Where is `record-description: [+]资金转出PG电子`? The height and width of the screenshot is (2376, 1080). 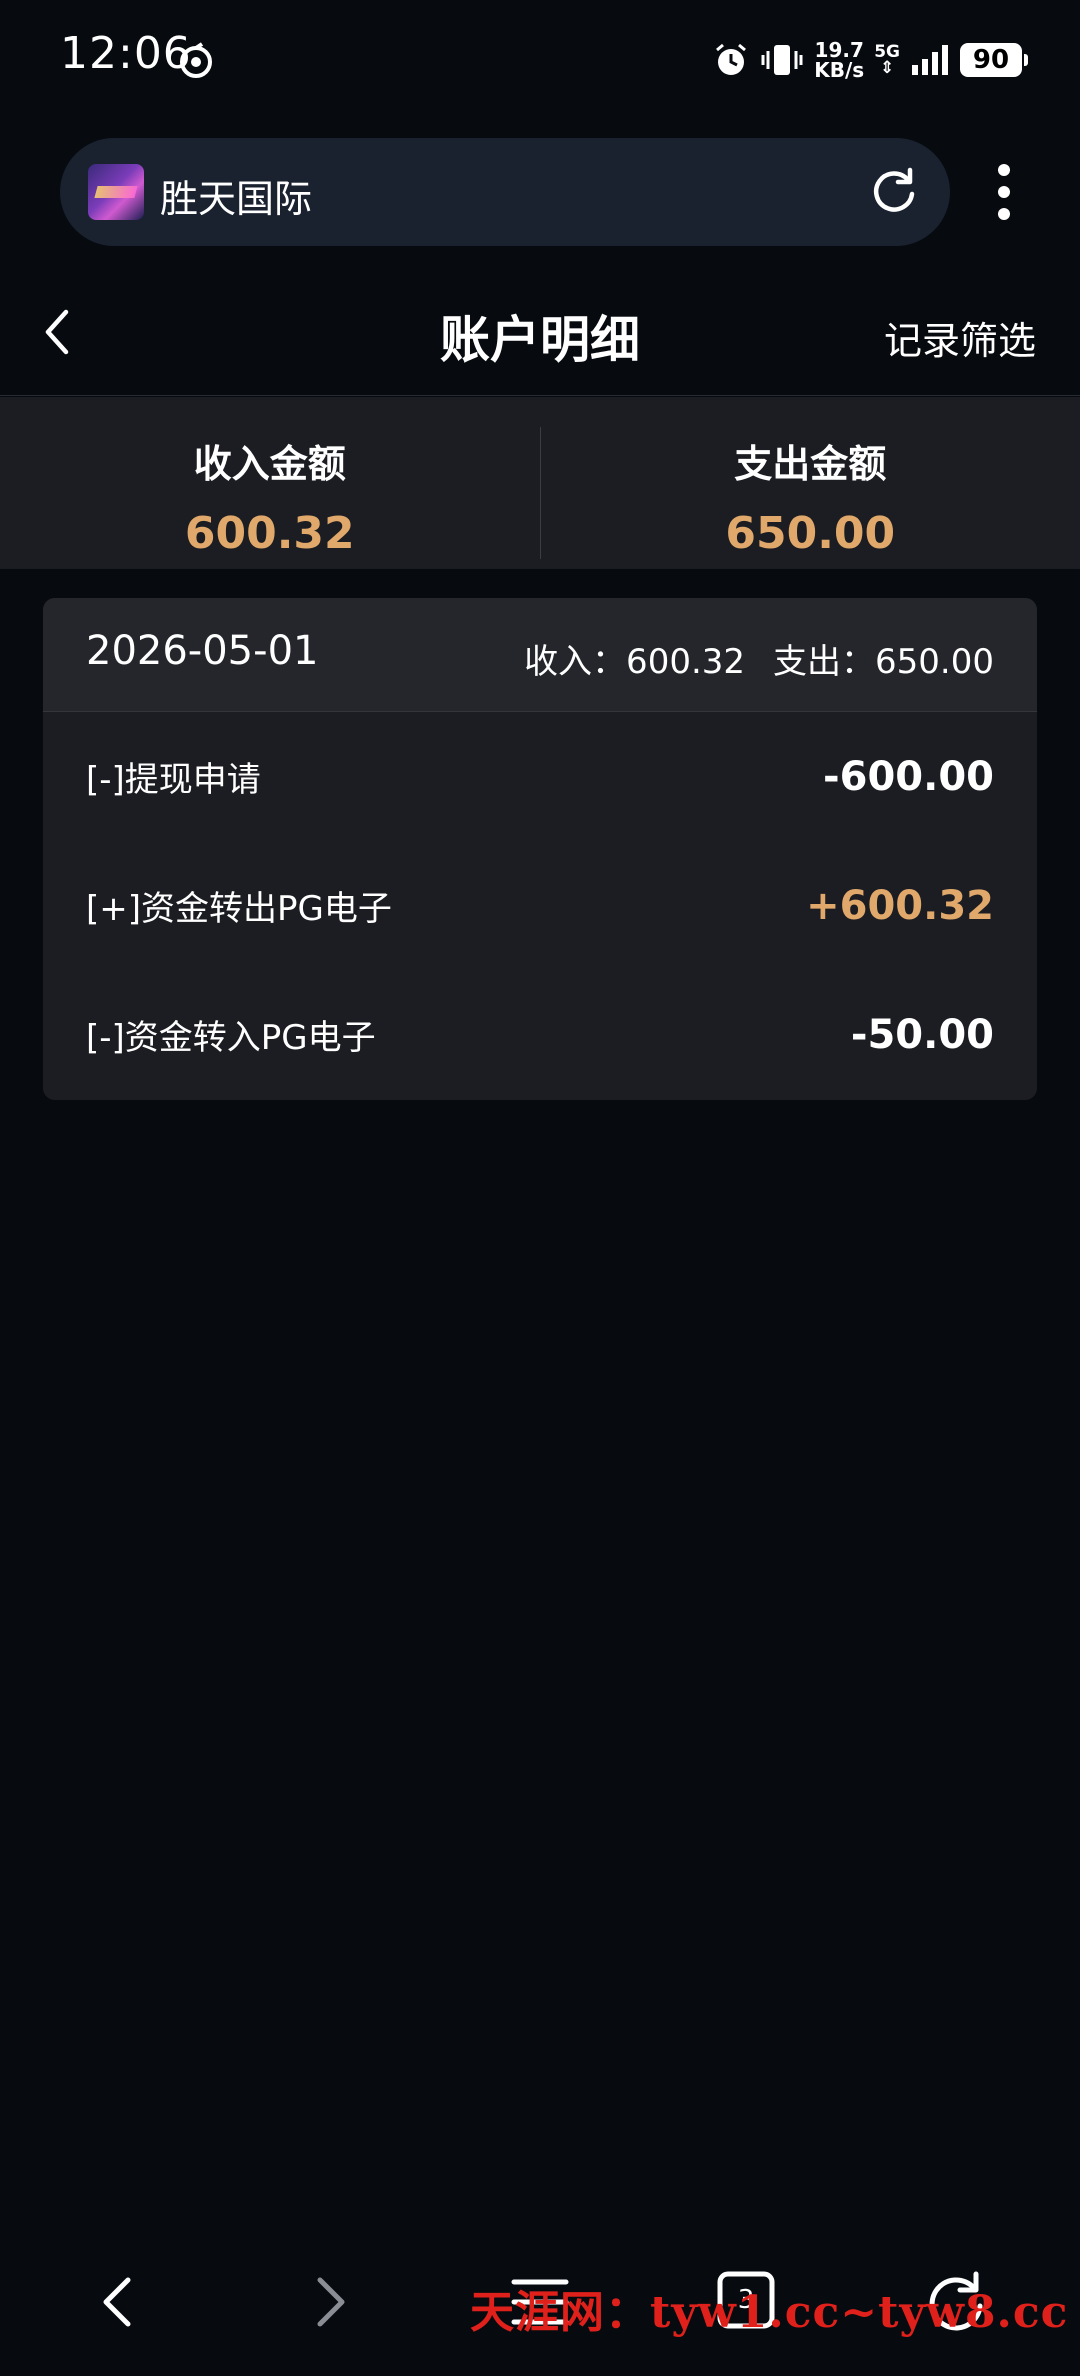
record-description: [+]资金转出PG电子 is located at coordinates (239, 909).